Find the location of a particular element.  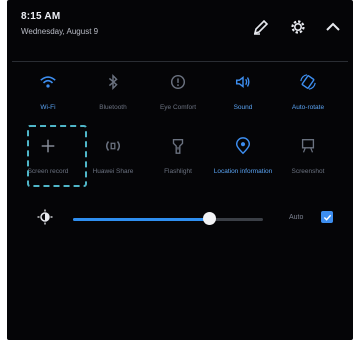

gear-icon is located at coordinates (298, 27).